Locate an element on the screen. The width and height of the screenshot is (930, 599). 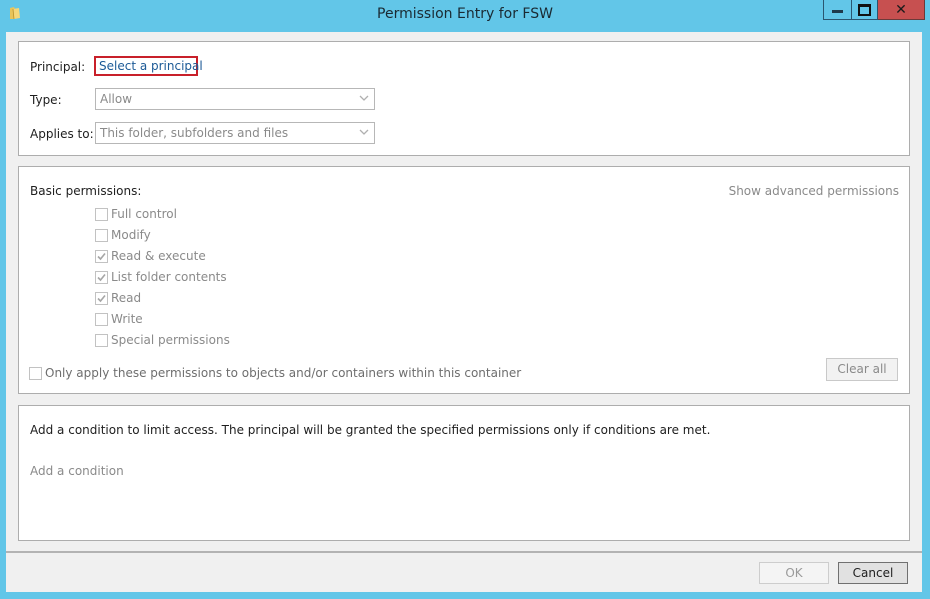
permission-item: Full control is located at coordinates (136, 214).